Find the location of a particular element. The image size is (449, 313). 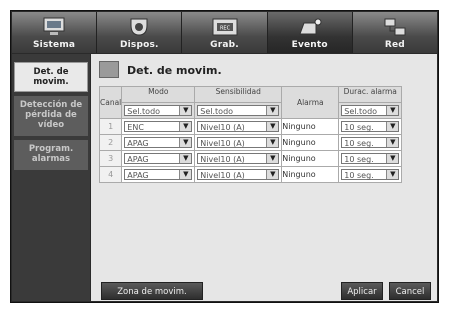

tab-grab: REC Grab. is located at coordinates (225, 32).